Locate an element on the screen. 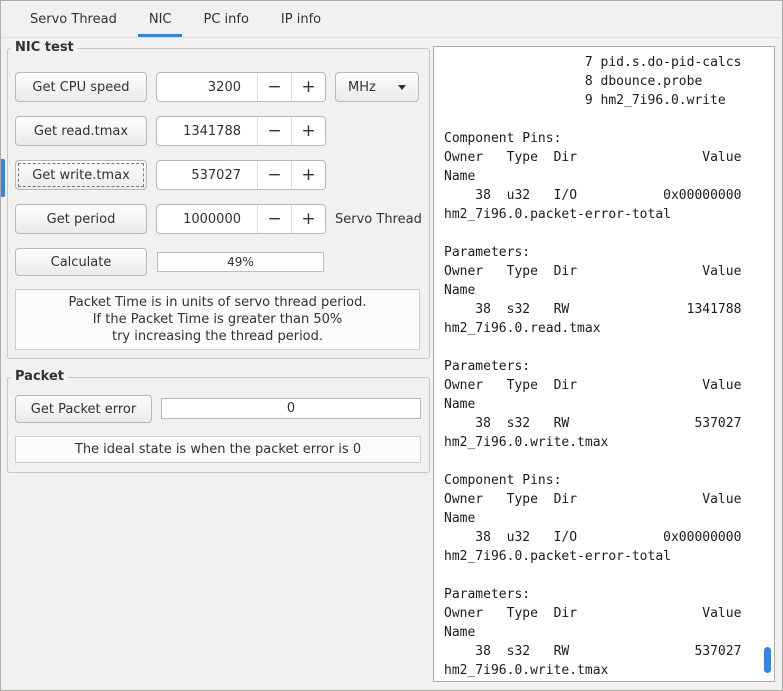  read-tmax-minus-button: − is located at coordinates (274, 131).